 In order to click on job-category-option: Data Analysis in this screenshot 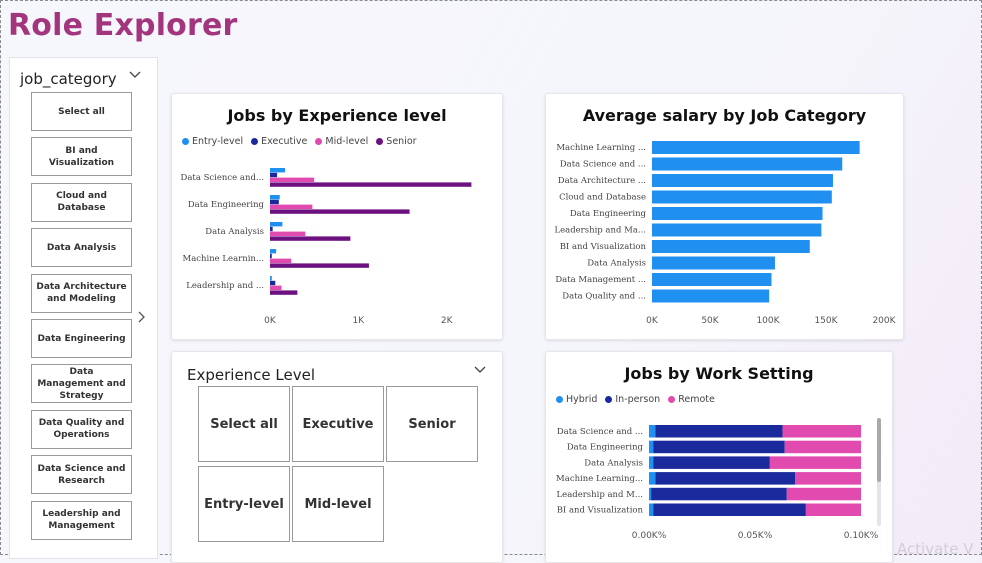, I will do `click(81, 248)`.